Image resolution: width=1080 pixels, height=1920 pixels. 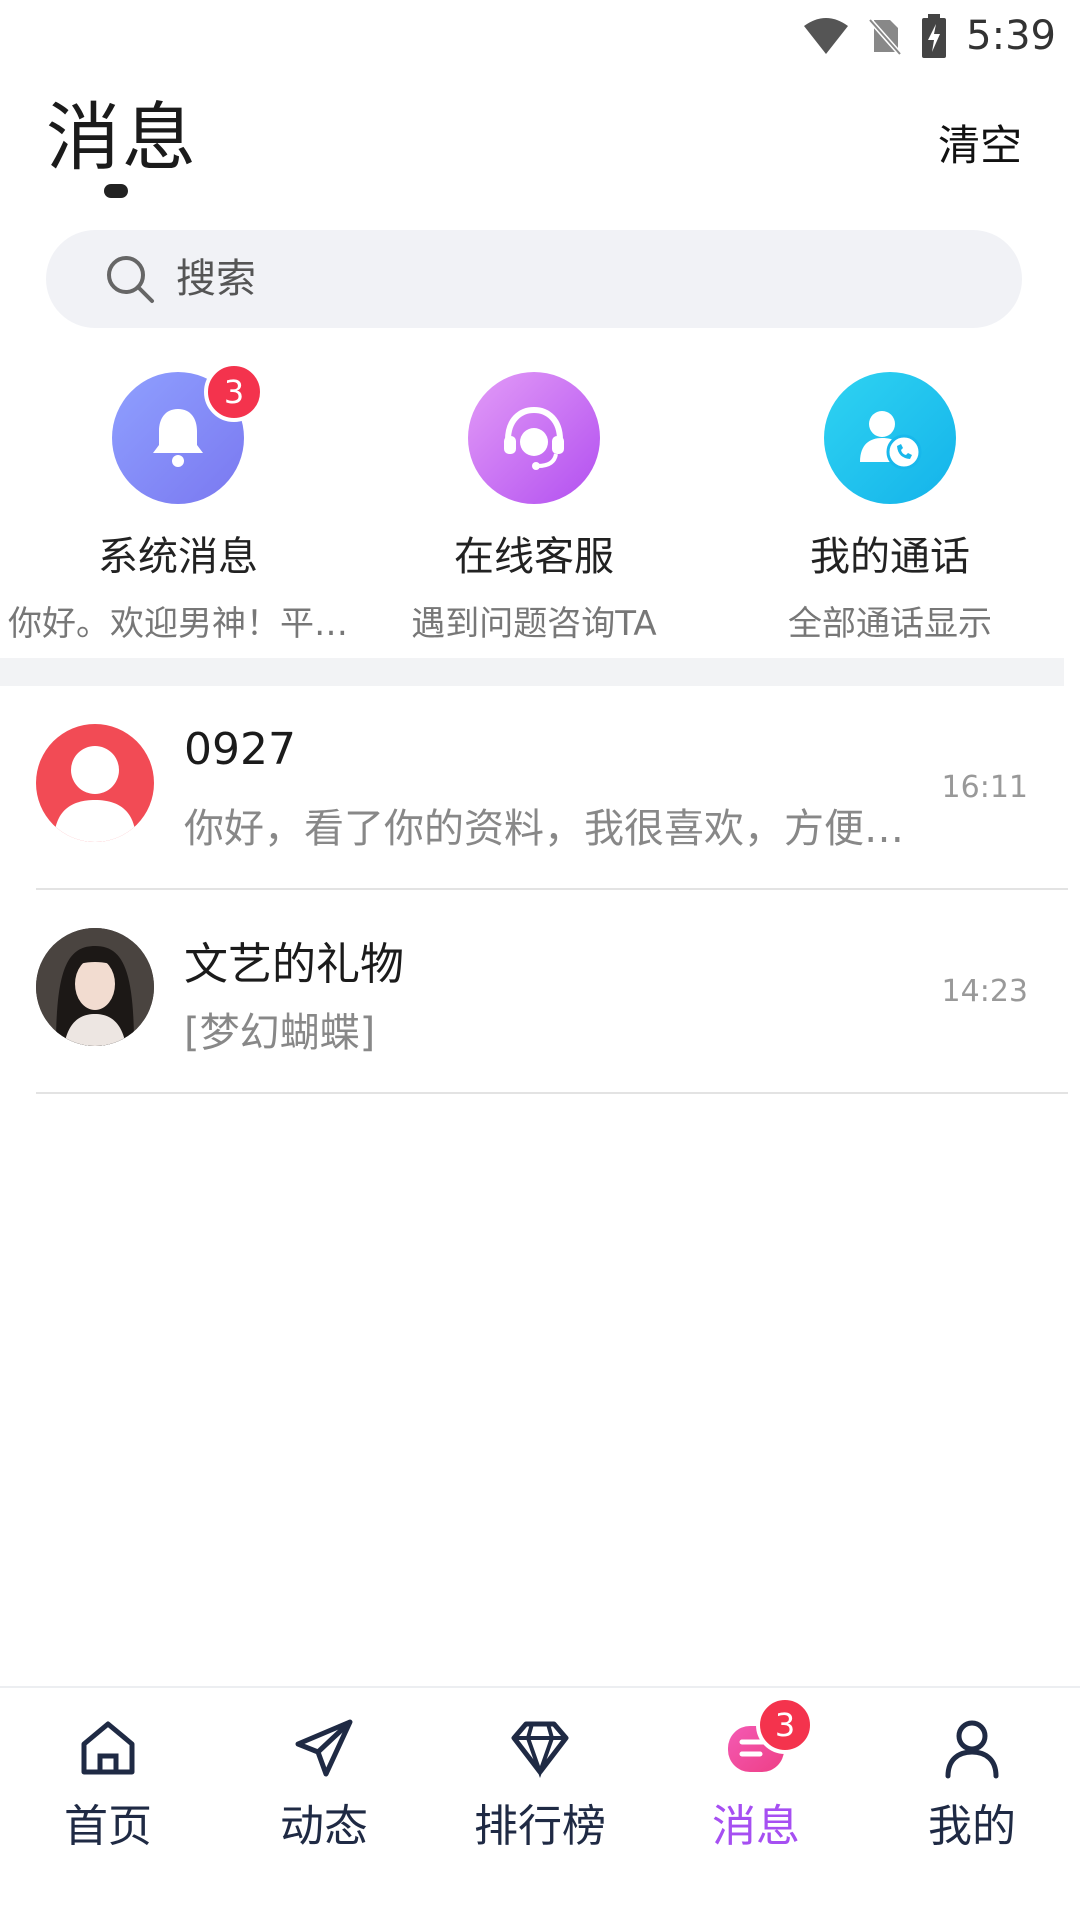 What do you see at coordinates (324, 1748) in the screenshot?
I see `paper-plane-icon` at bounding box center [324, 1748].